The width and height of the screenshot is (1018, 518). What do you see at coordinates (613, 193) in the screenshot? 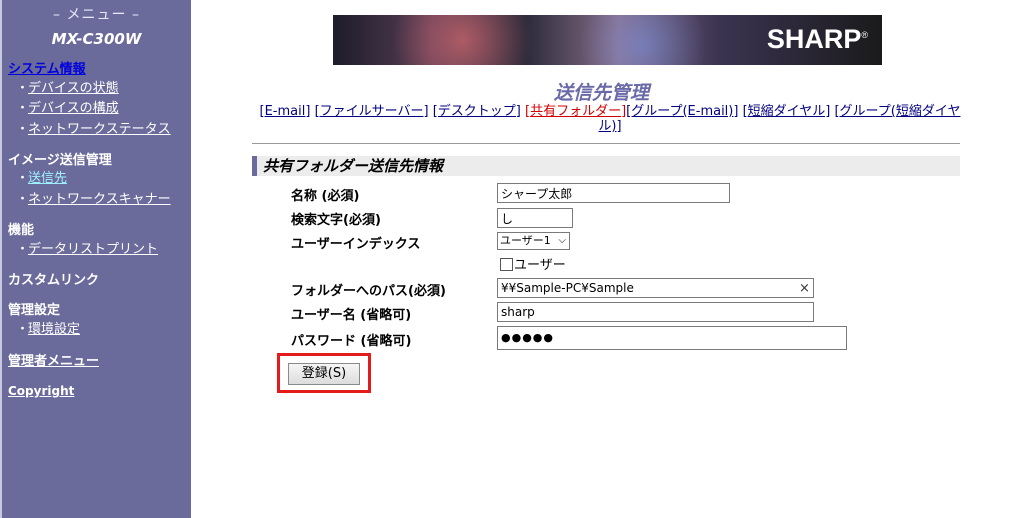
I see `name-input` at bounding box center [613, 193].